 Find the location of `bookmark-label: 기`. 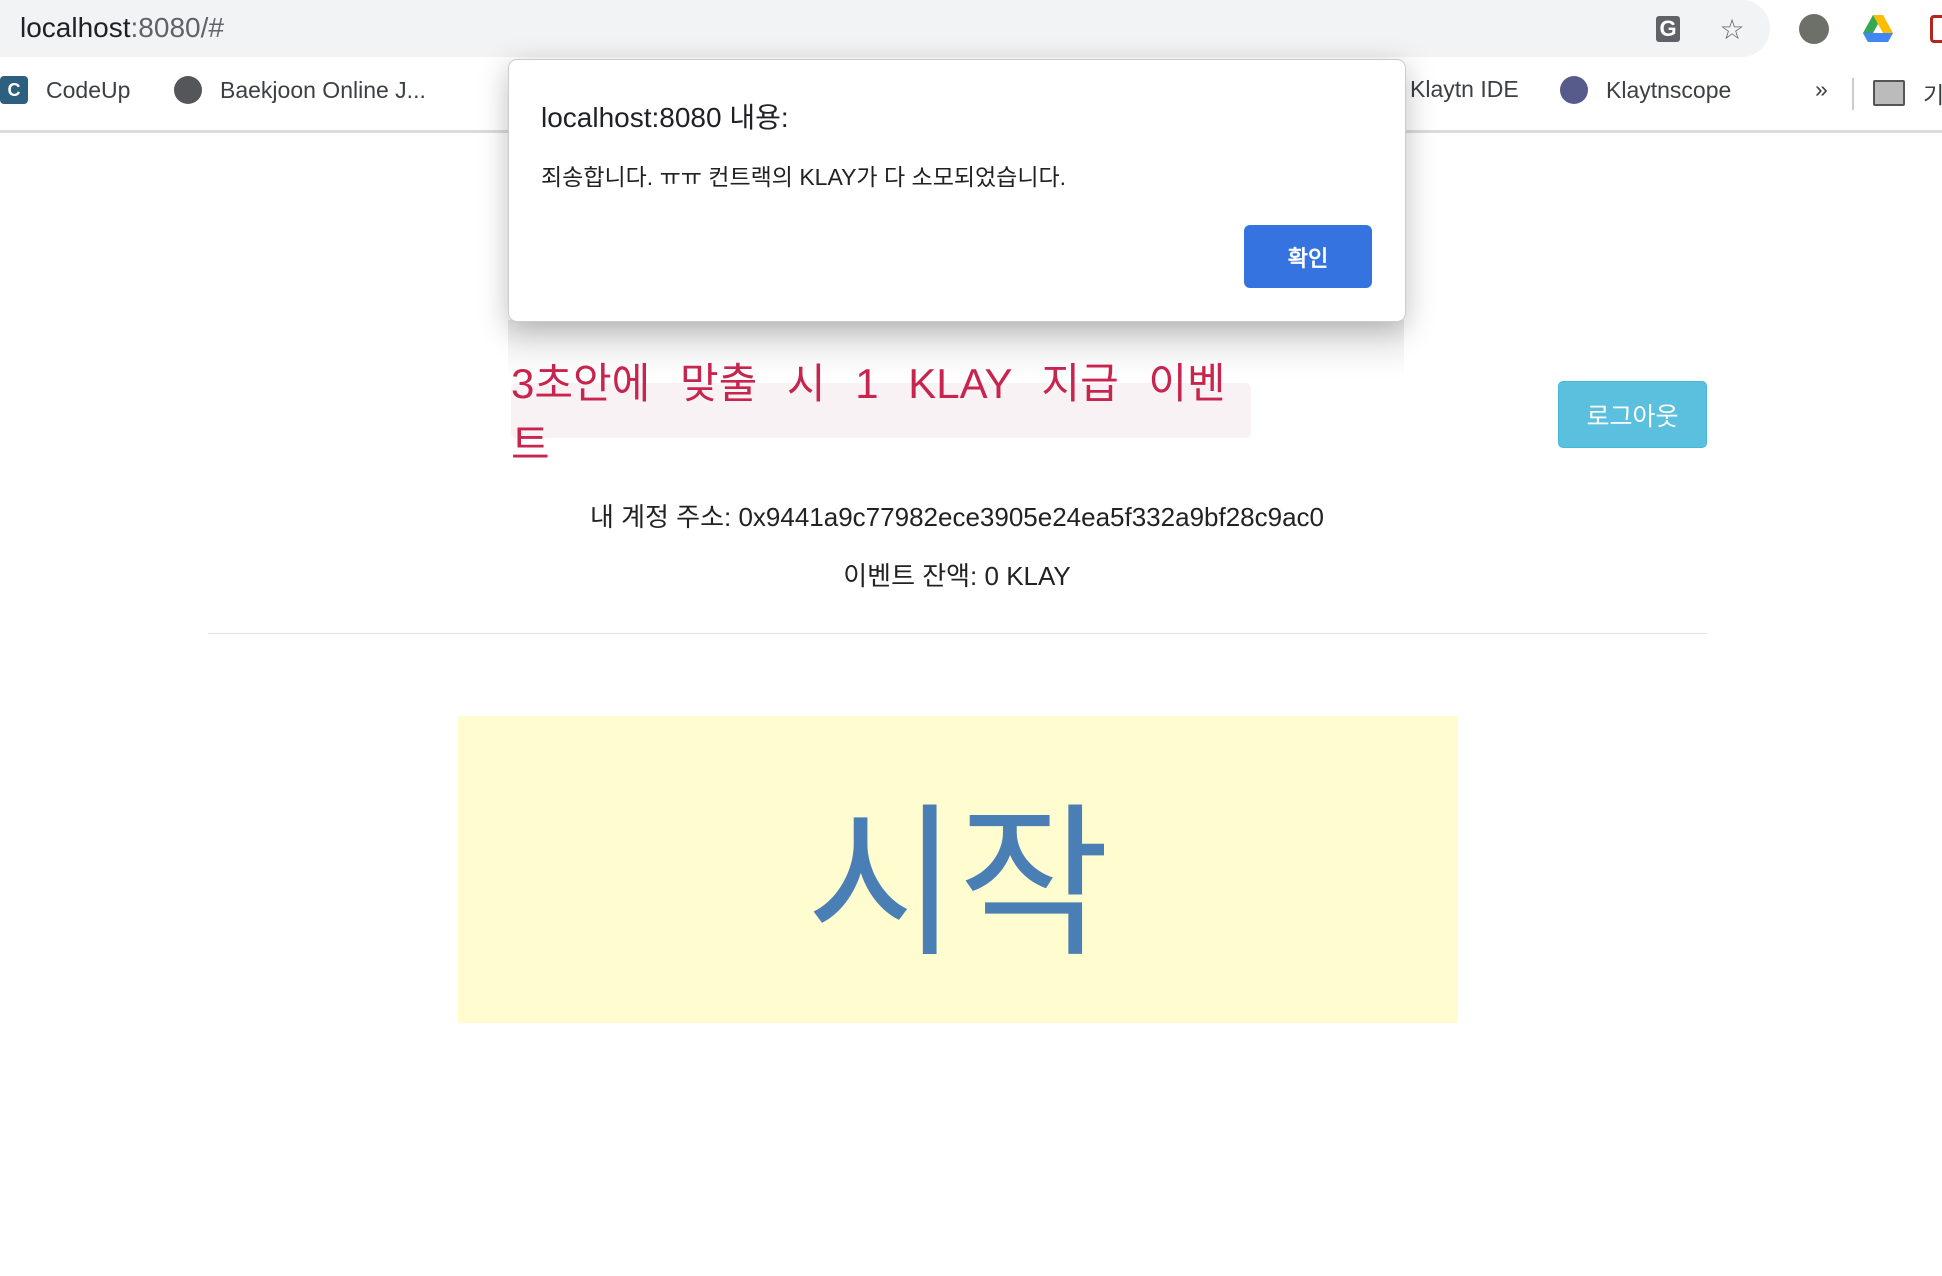

bookmark-label: 기 is located at coordinates (1932, 95).